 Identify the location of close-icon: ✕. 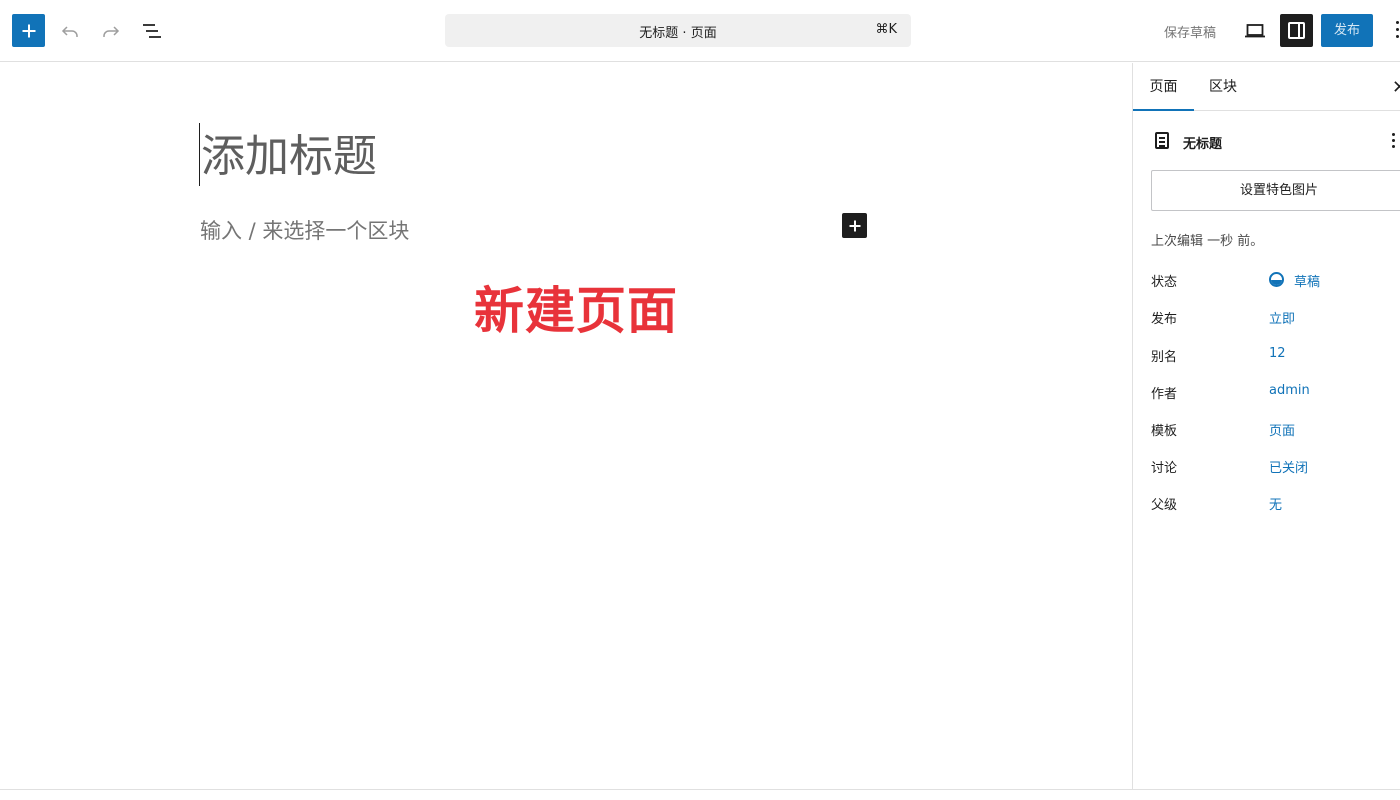
(1396, 87).